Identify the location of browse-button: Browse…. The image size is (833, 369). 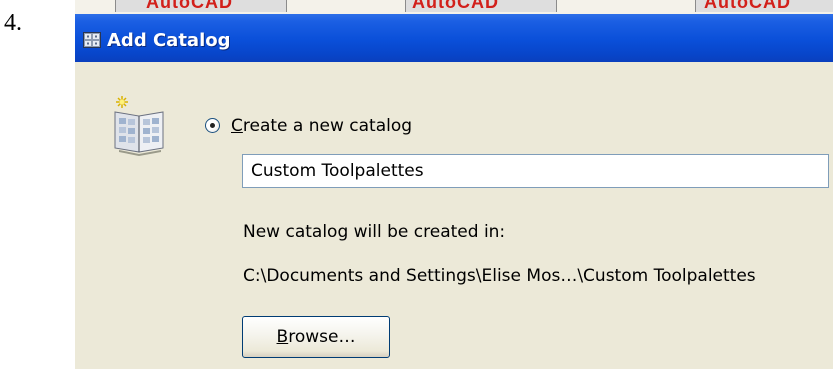
(316, 337).